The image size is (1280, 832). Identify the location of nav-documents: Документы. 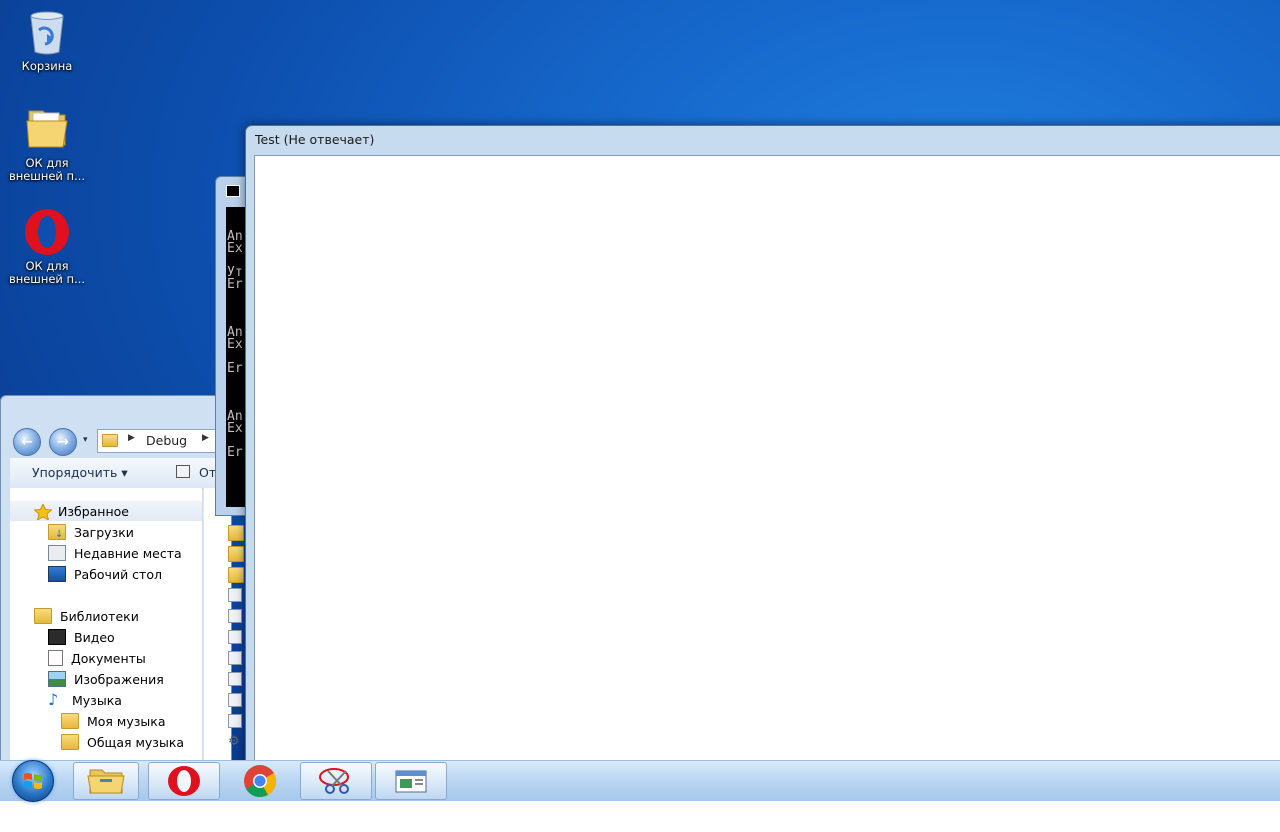
(97, 658).